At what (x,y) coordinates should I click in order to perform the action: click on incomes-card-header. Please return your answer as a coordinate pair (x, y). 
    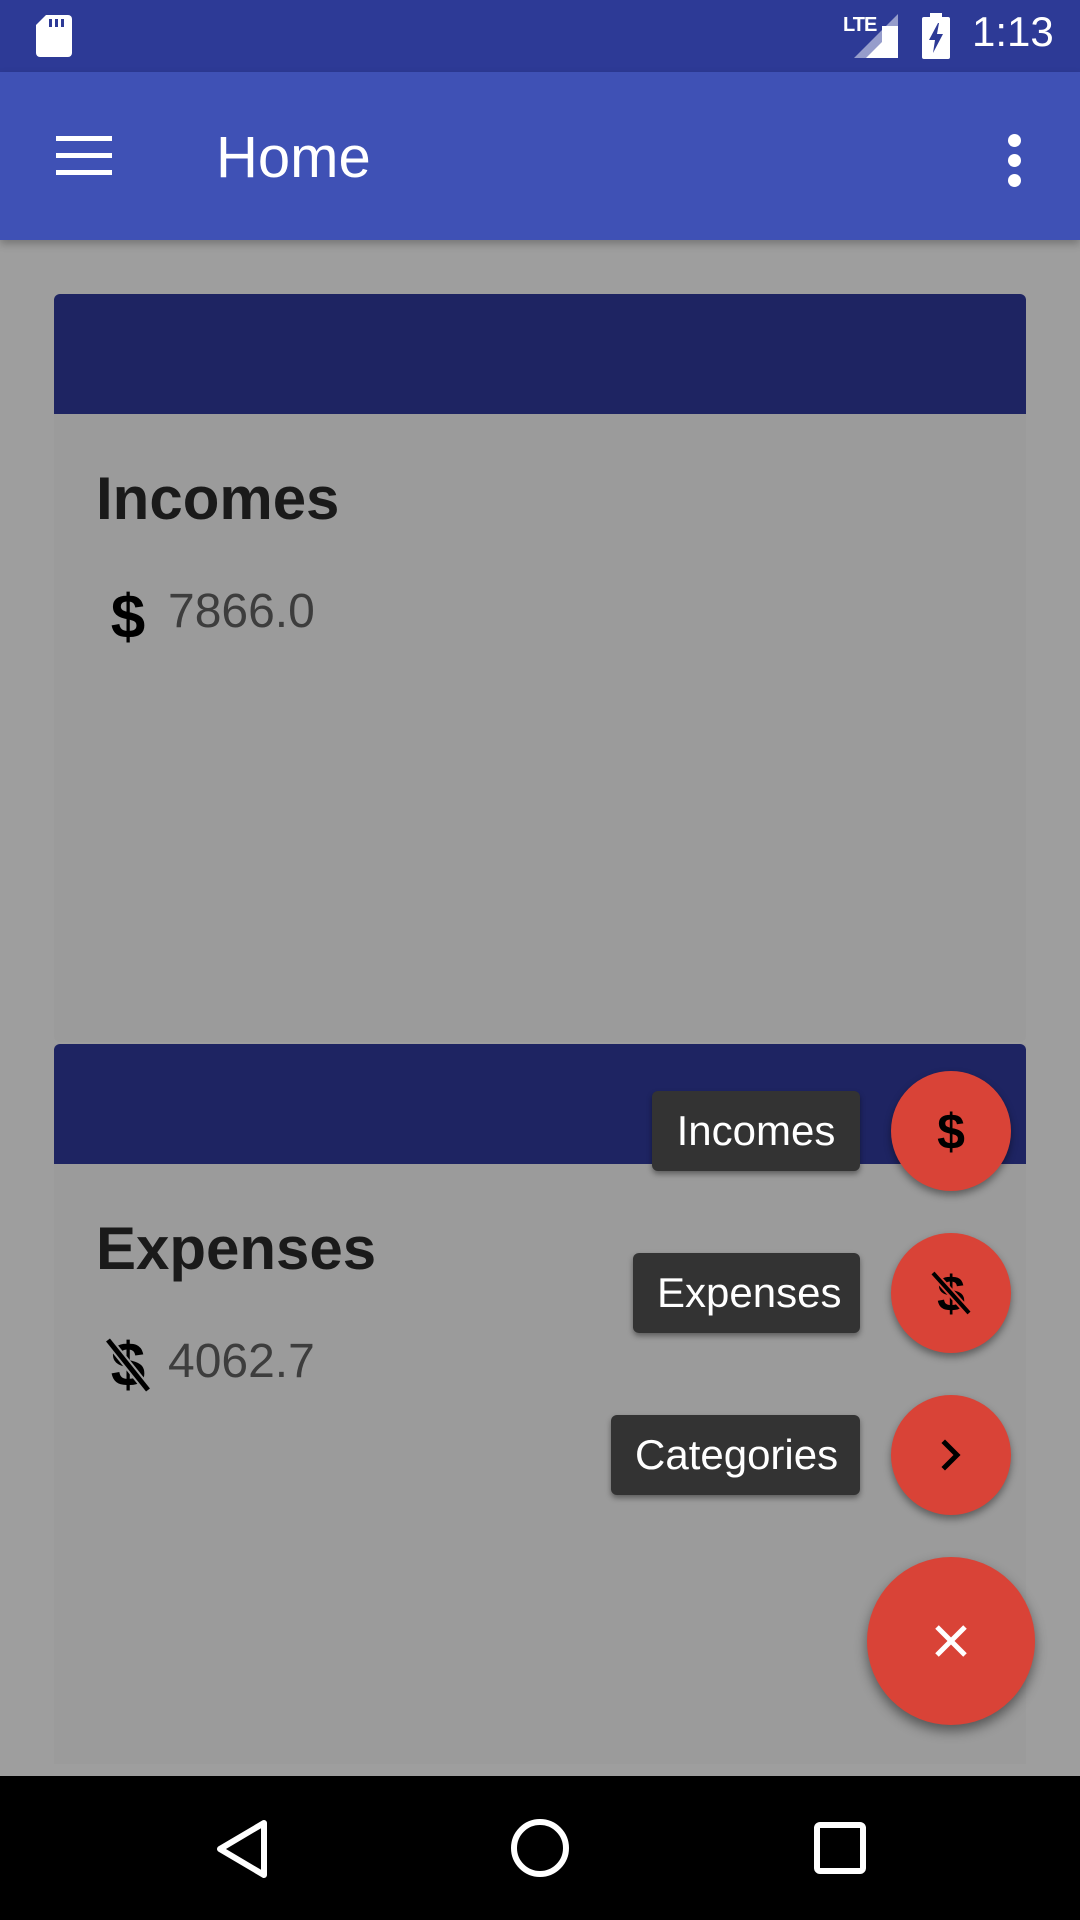
    Looking at the image, I should click on (540, 354).